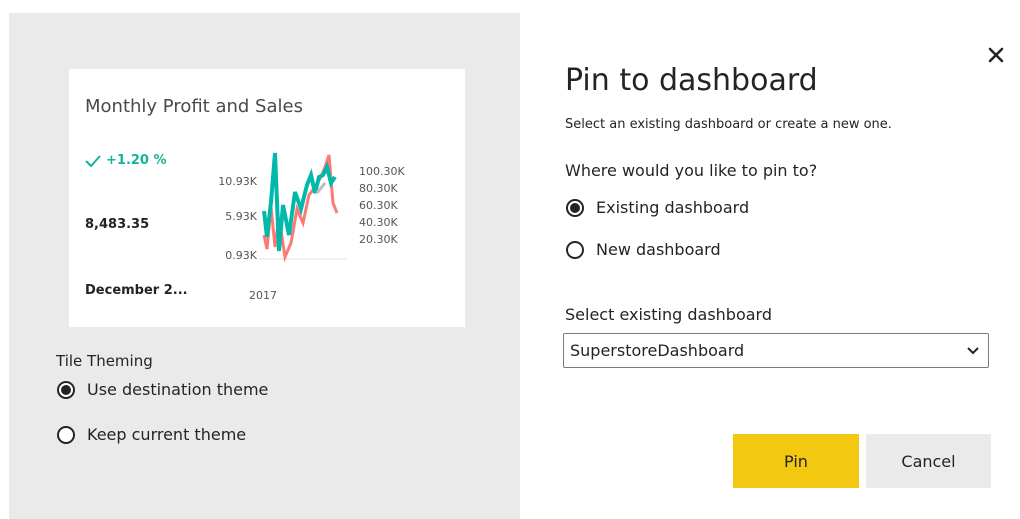 Image resolution: width=1020 pixels, height=519 pixels. Describe the element at coordinates (973, 351) in the screenshot. I see `chevron-down-icon` at that location.